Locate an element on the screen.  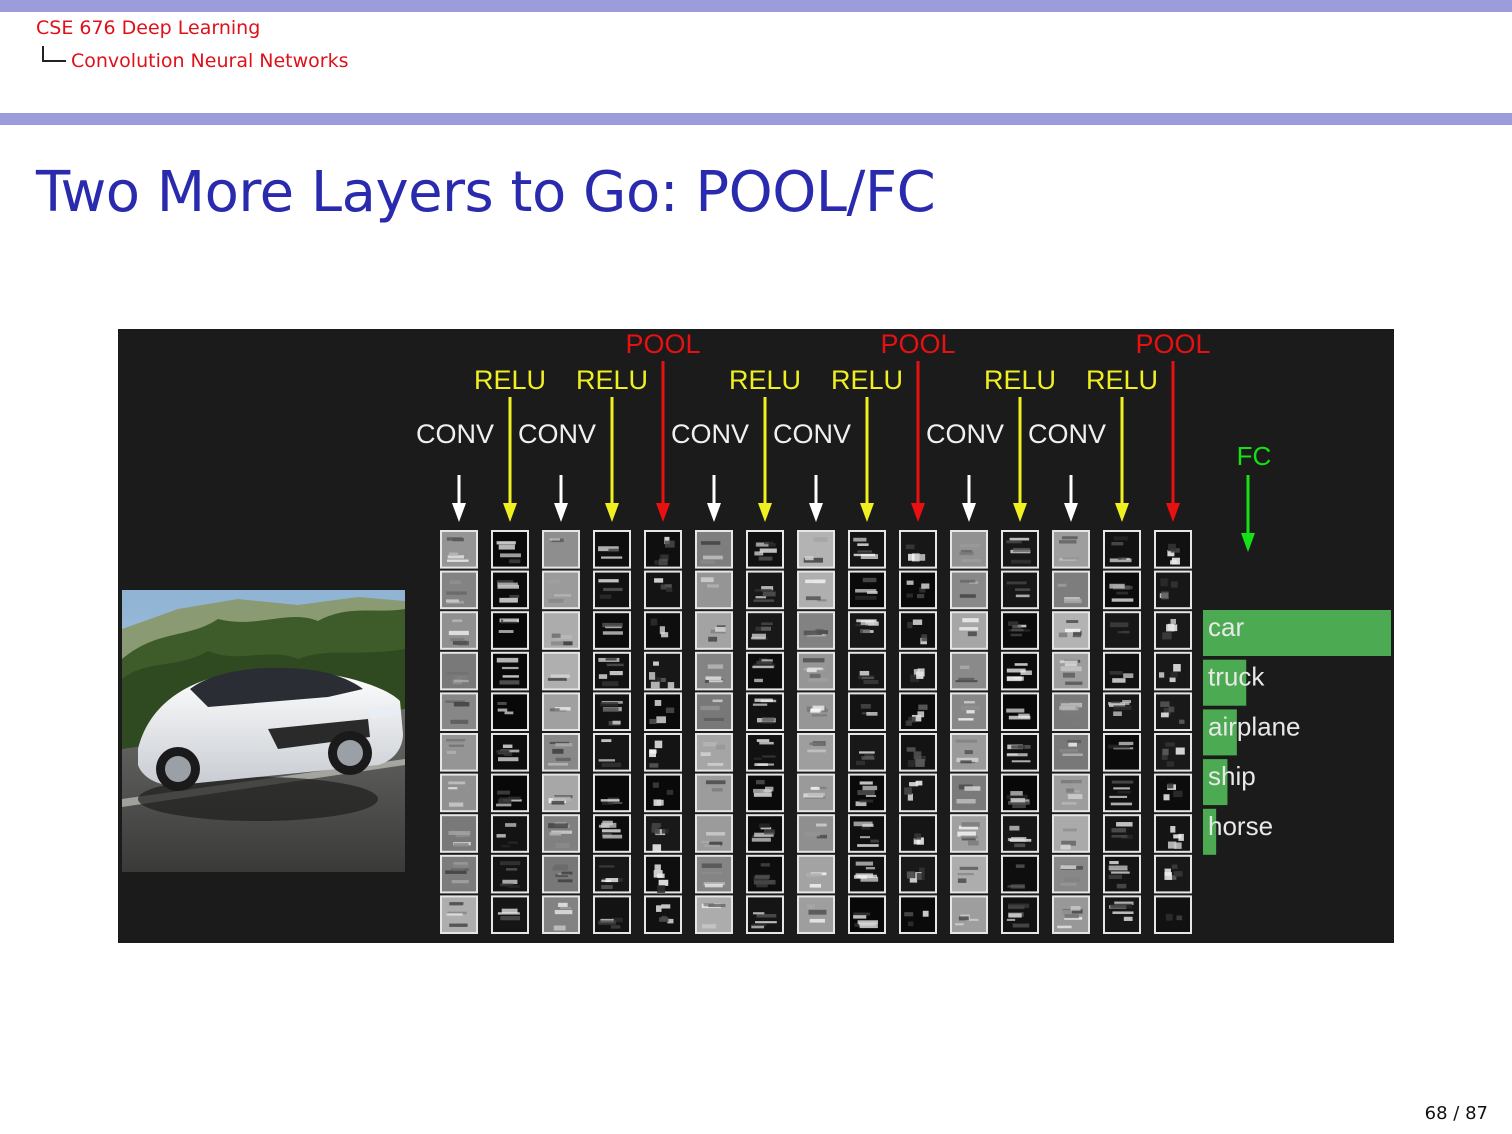
header-bar-top is located at coordinates (756, 6).